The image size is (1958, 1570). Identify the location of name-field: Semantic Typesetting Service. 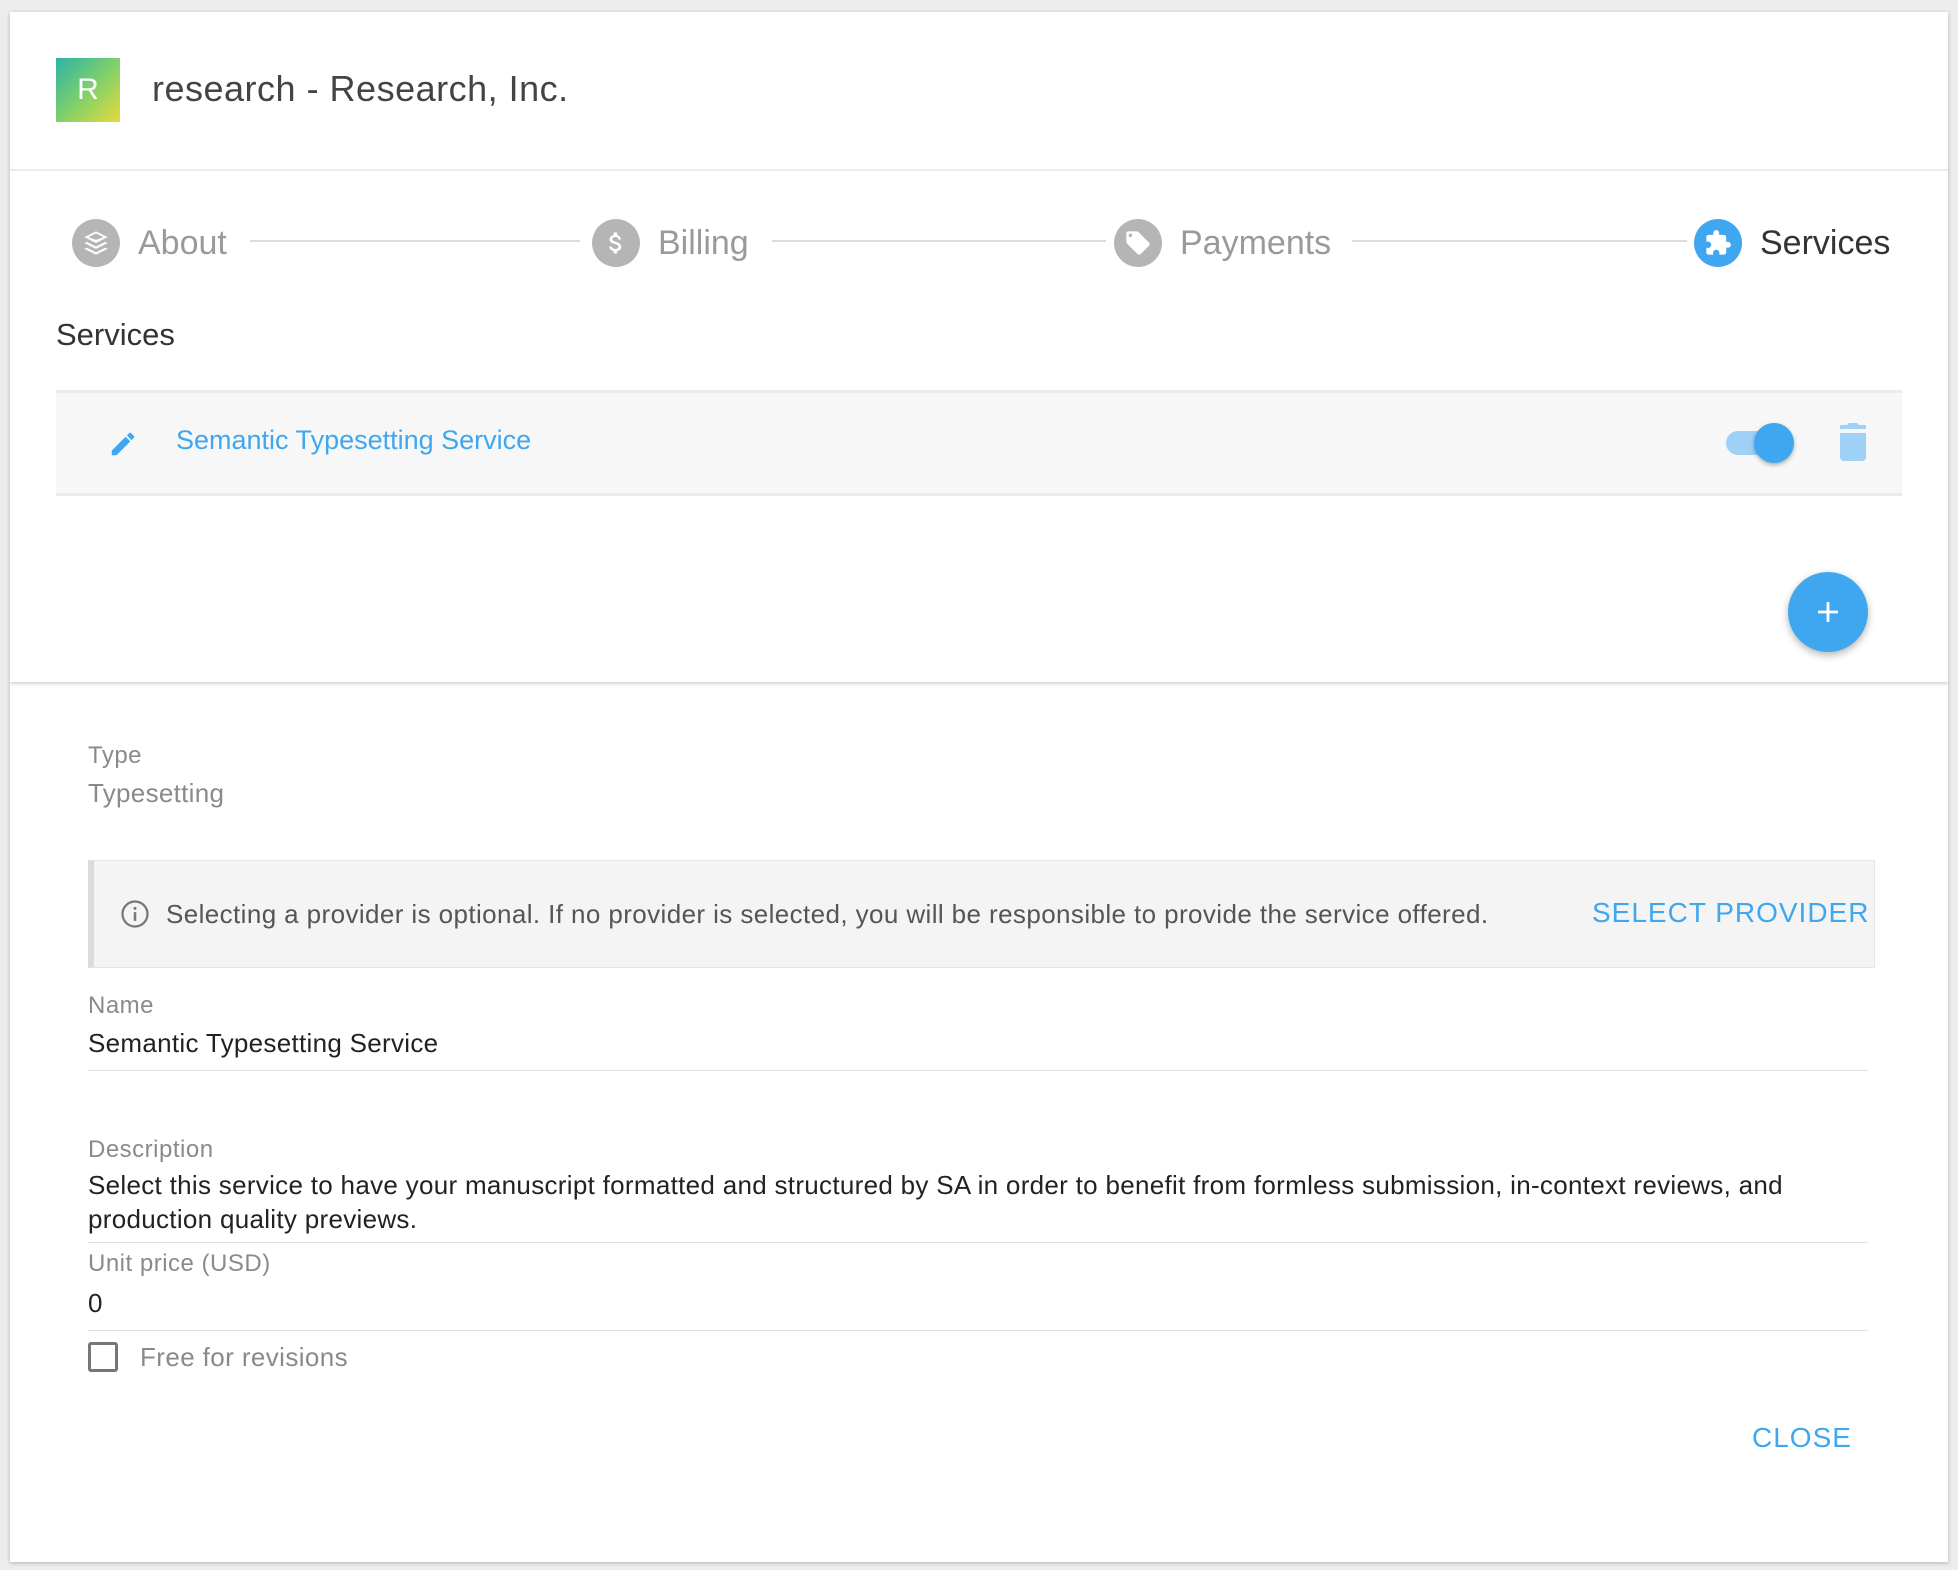
(263, 1043).